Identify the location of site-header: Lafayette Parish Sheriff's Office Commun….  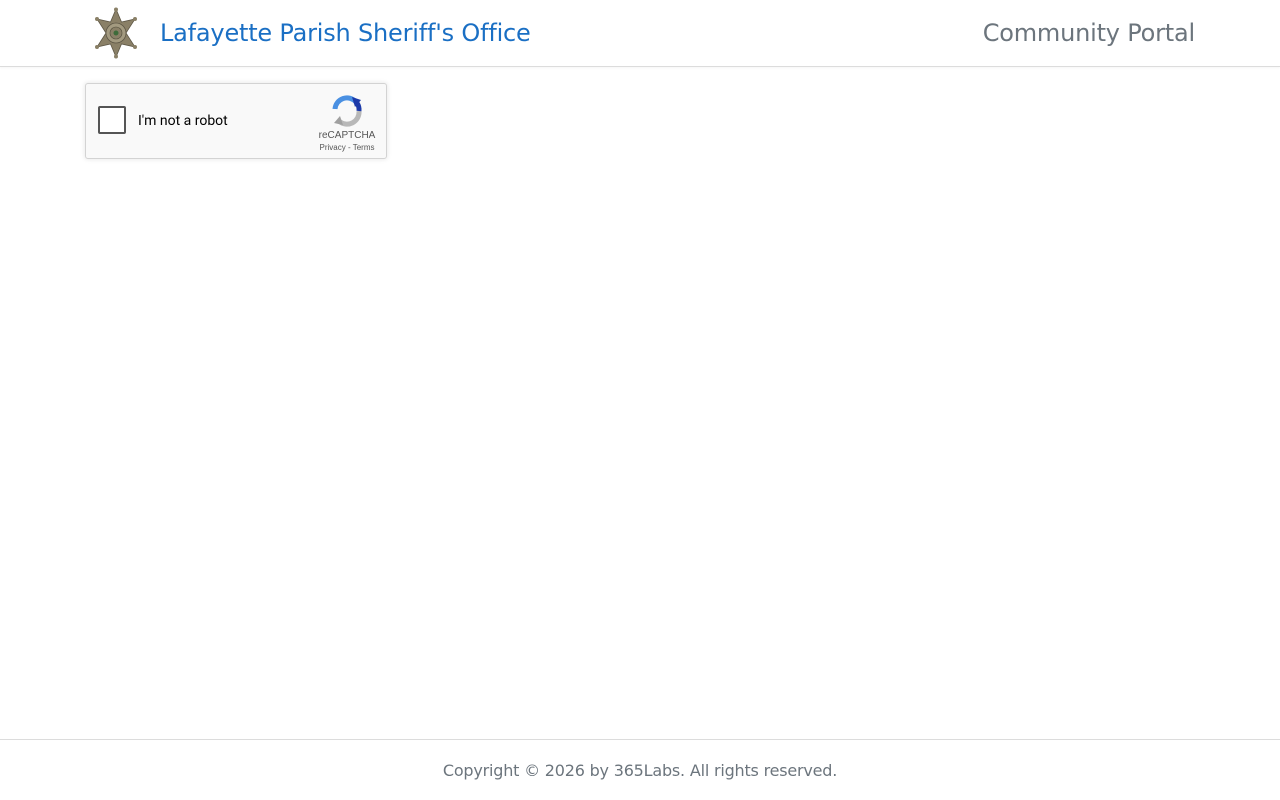
(640, 33).